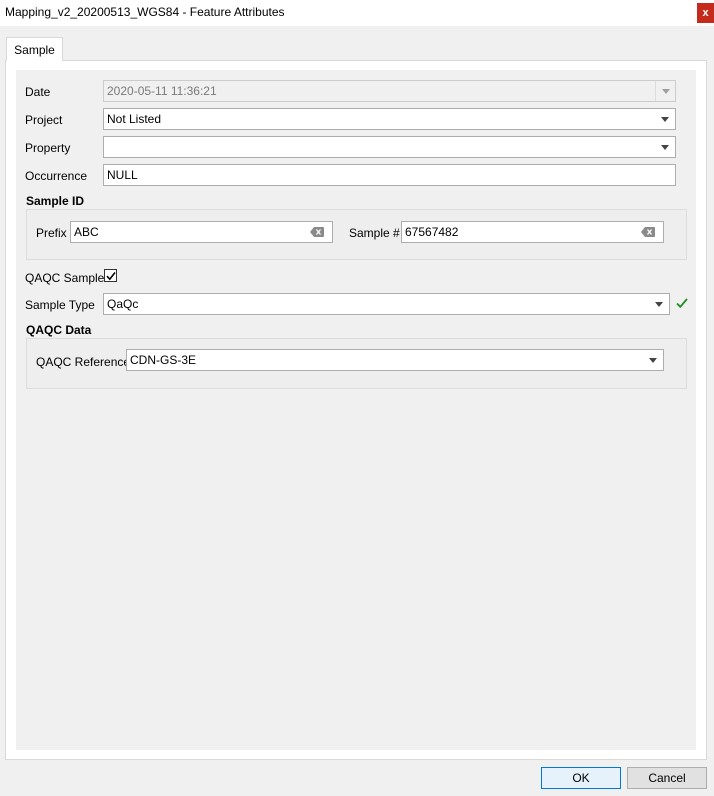 The width and height of the screenshot is (714, 796). I want to click on sample-number-input: 67567482, so click(532, 232).